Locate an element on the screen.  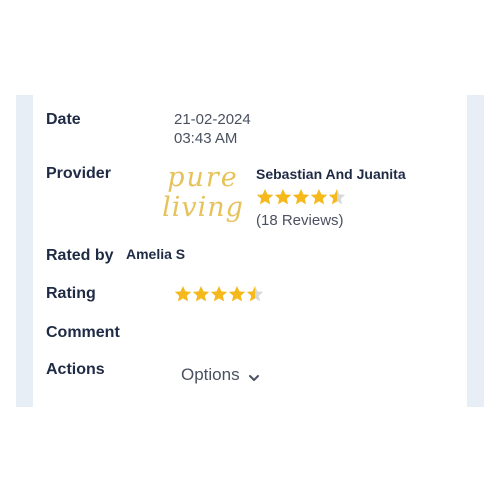
rated-by-label: Rated by is located at coordinates (80, 255).